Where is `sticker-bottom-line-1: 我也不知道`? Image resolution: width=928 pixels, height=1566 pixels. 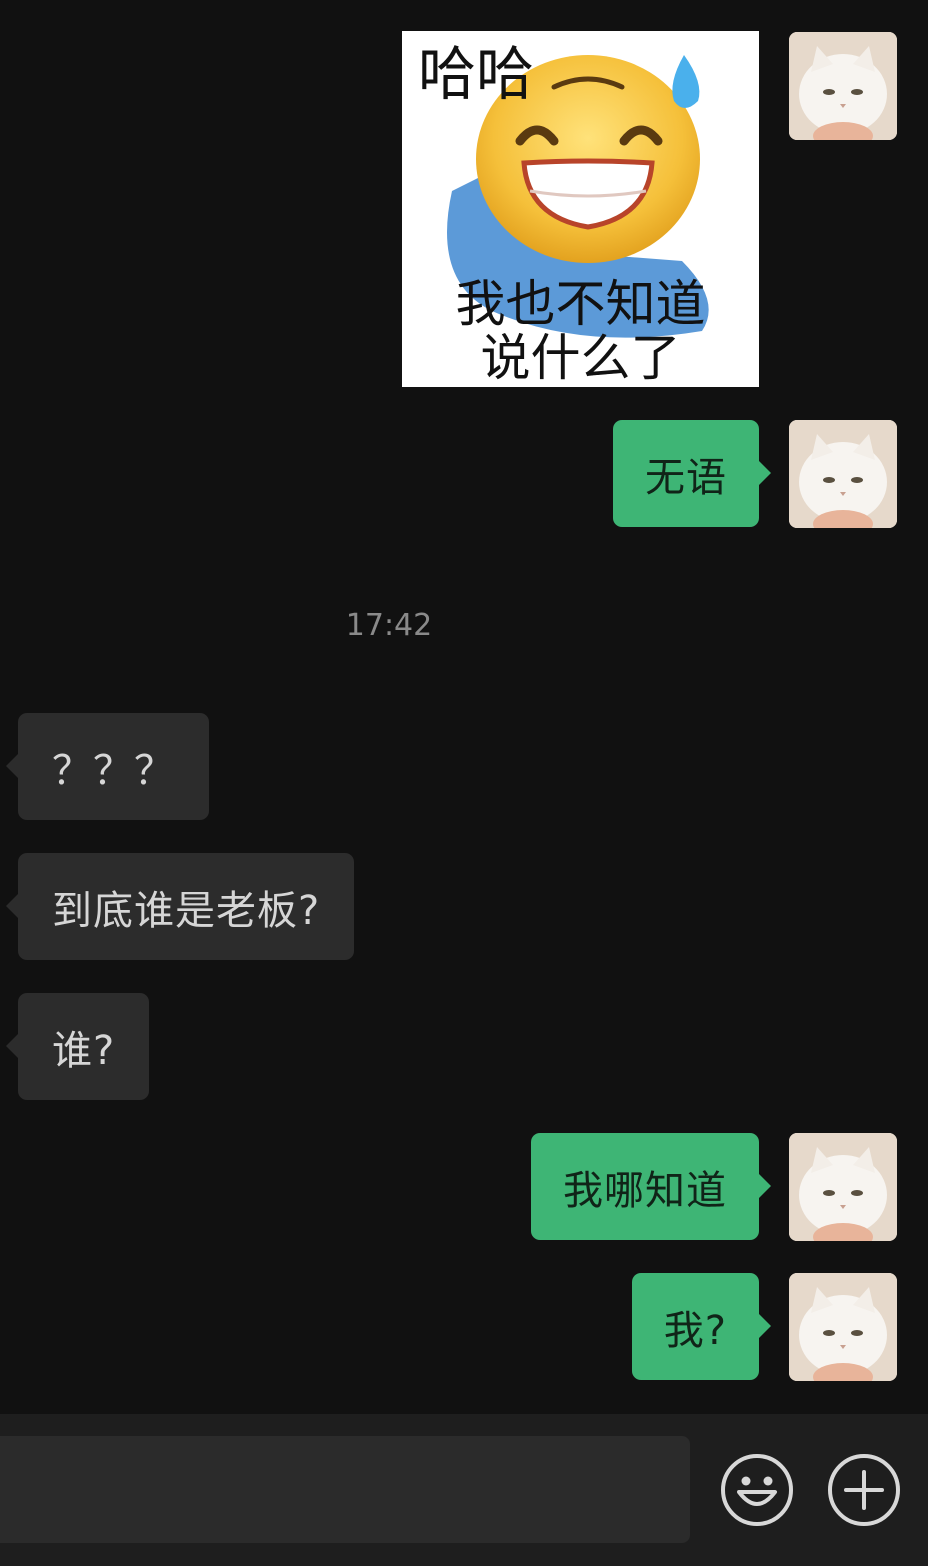 sticker-bottom-line-1: 我也不知道 is located at coordinates (580, 304).